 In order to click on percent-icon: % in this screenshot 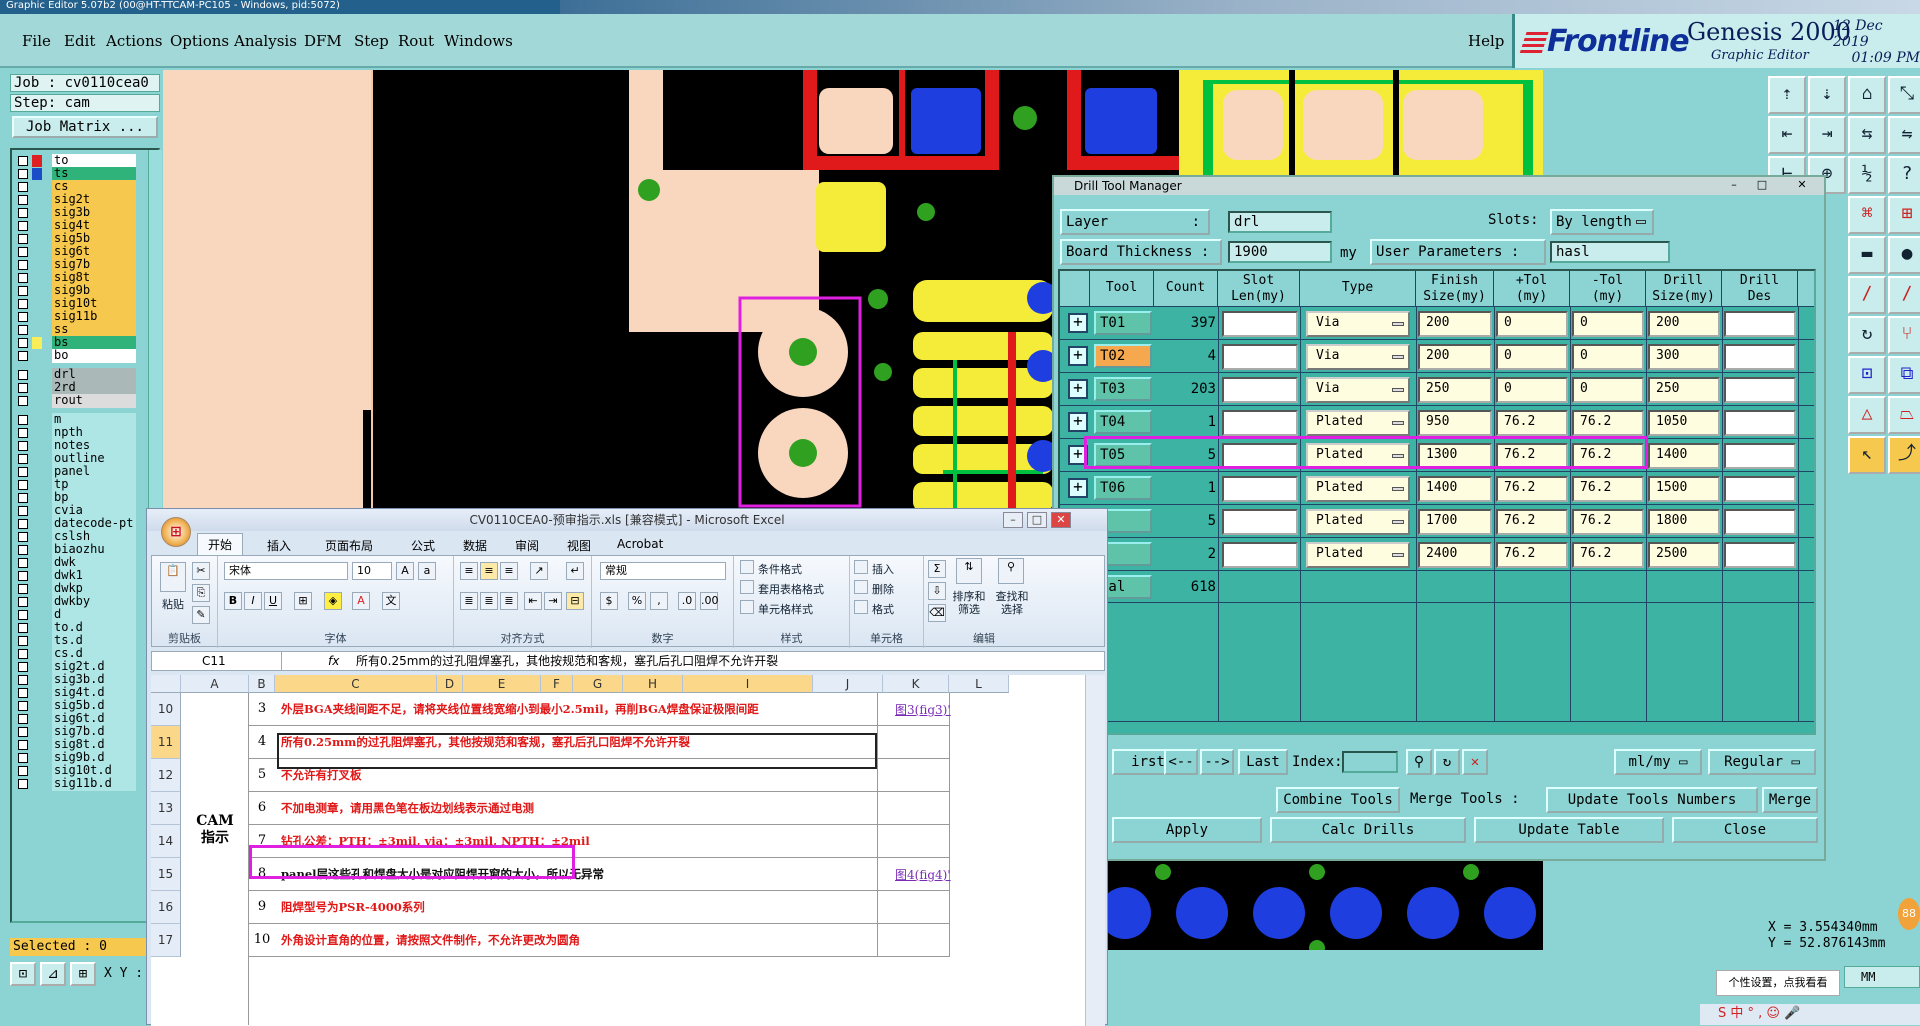, I will do `click(637, 601)`.